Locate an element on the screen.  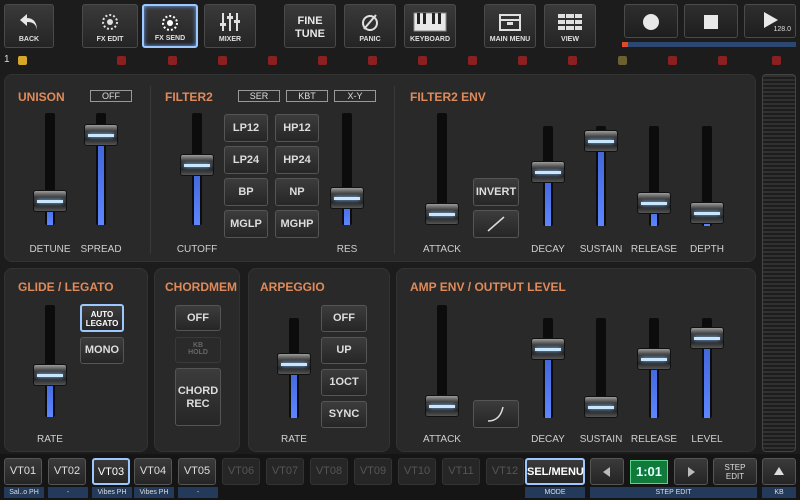
filter-type-np: NP is located at coordinates (297, 192).